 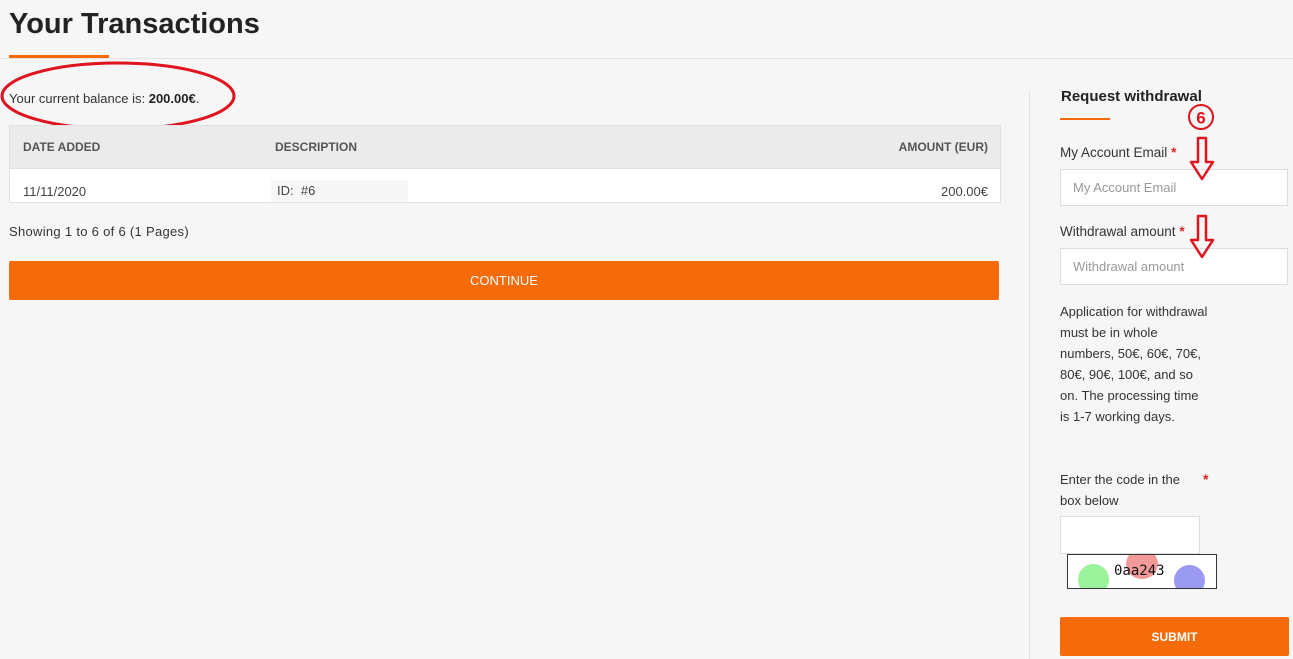 What do you see at coordinates (1114, 152) in the screenshot?
I see `email-label-text: My Account Email` at bounding box center [1114, 152].